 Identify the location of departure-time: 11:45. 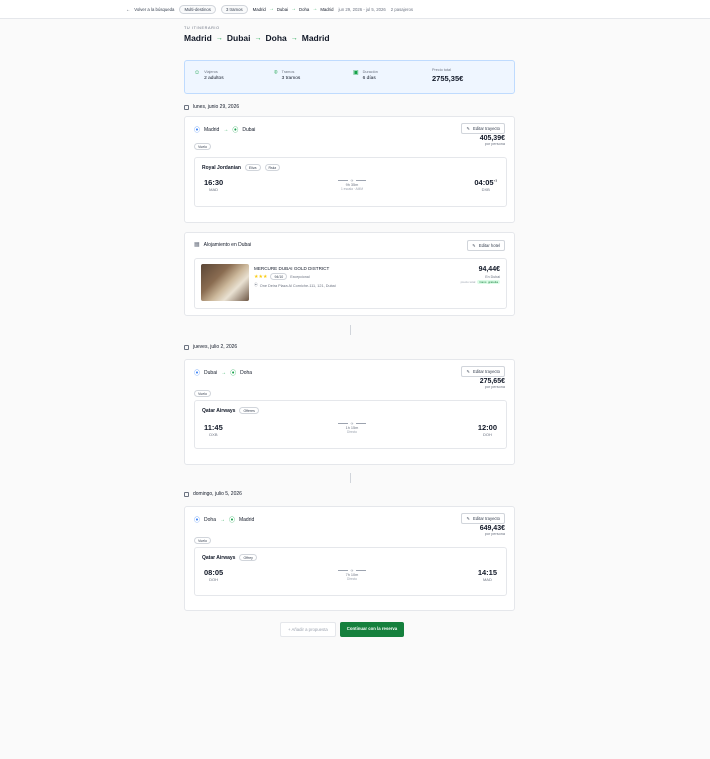
(213, 427).